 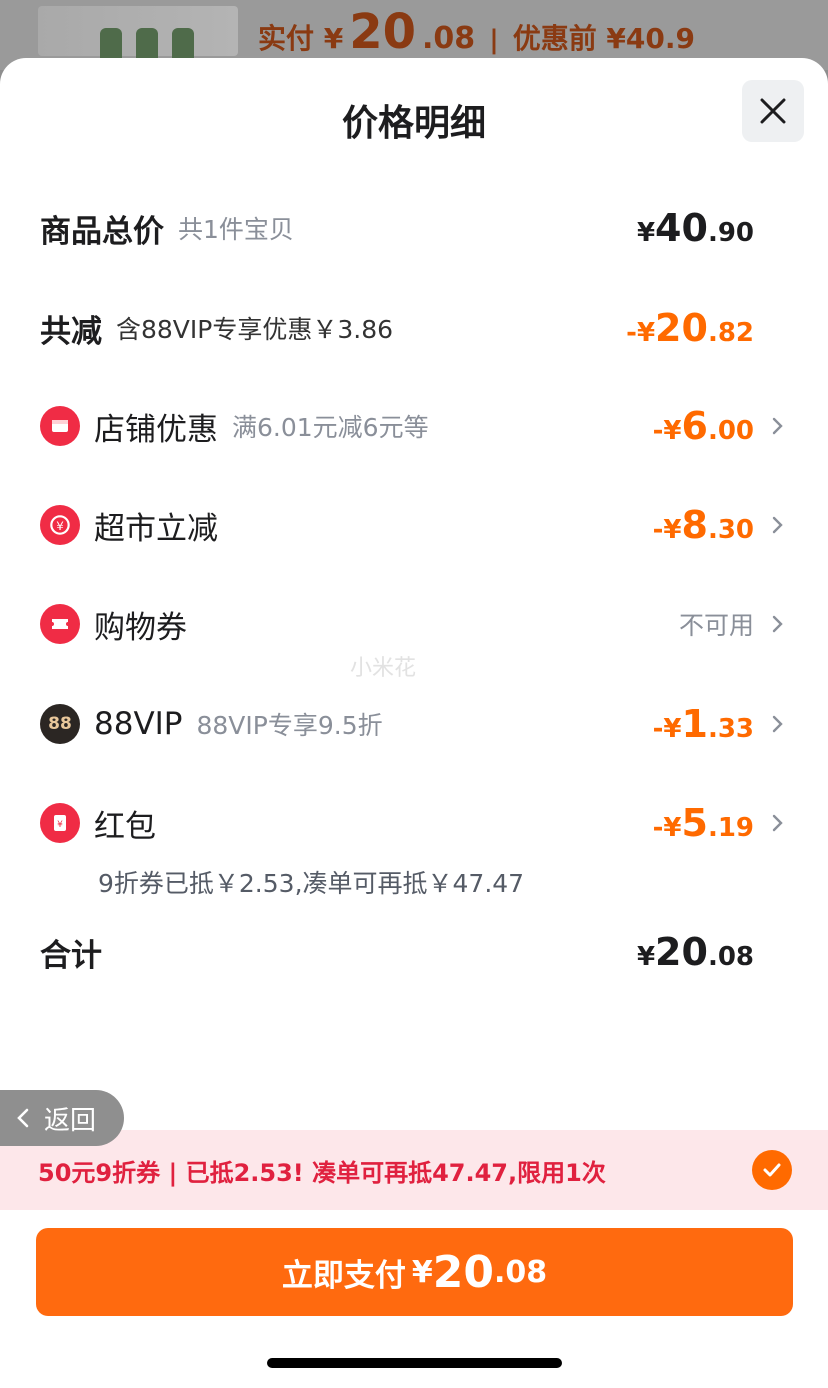 What do you see at coordinates (730, 333) in the screenshot?
I see `amount-dec: .82` at bounding box center [730, 333].